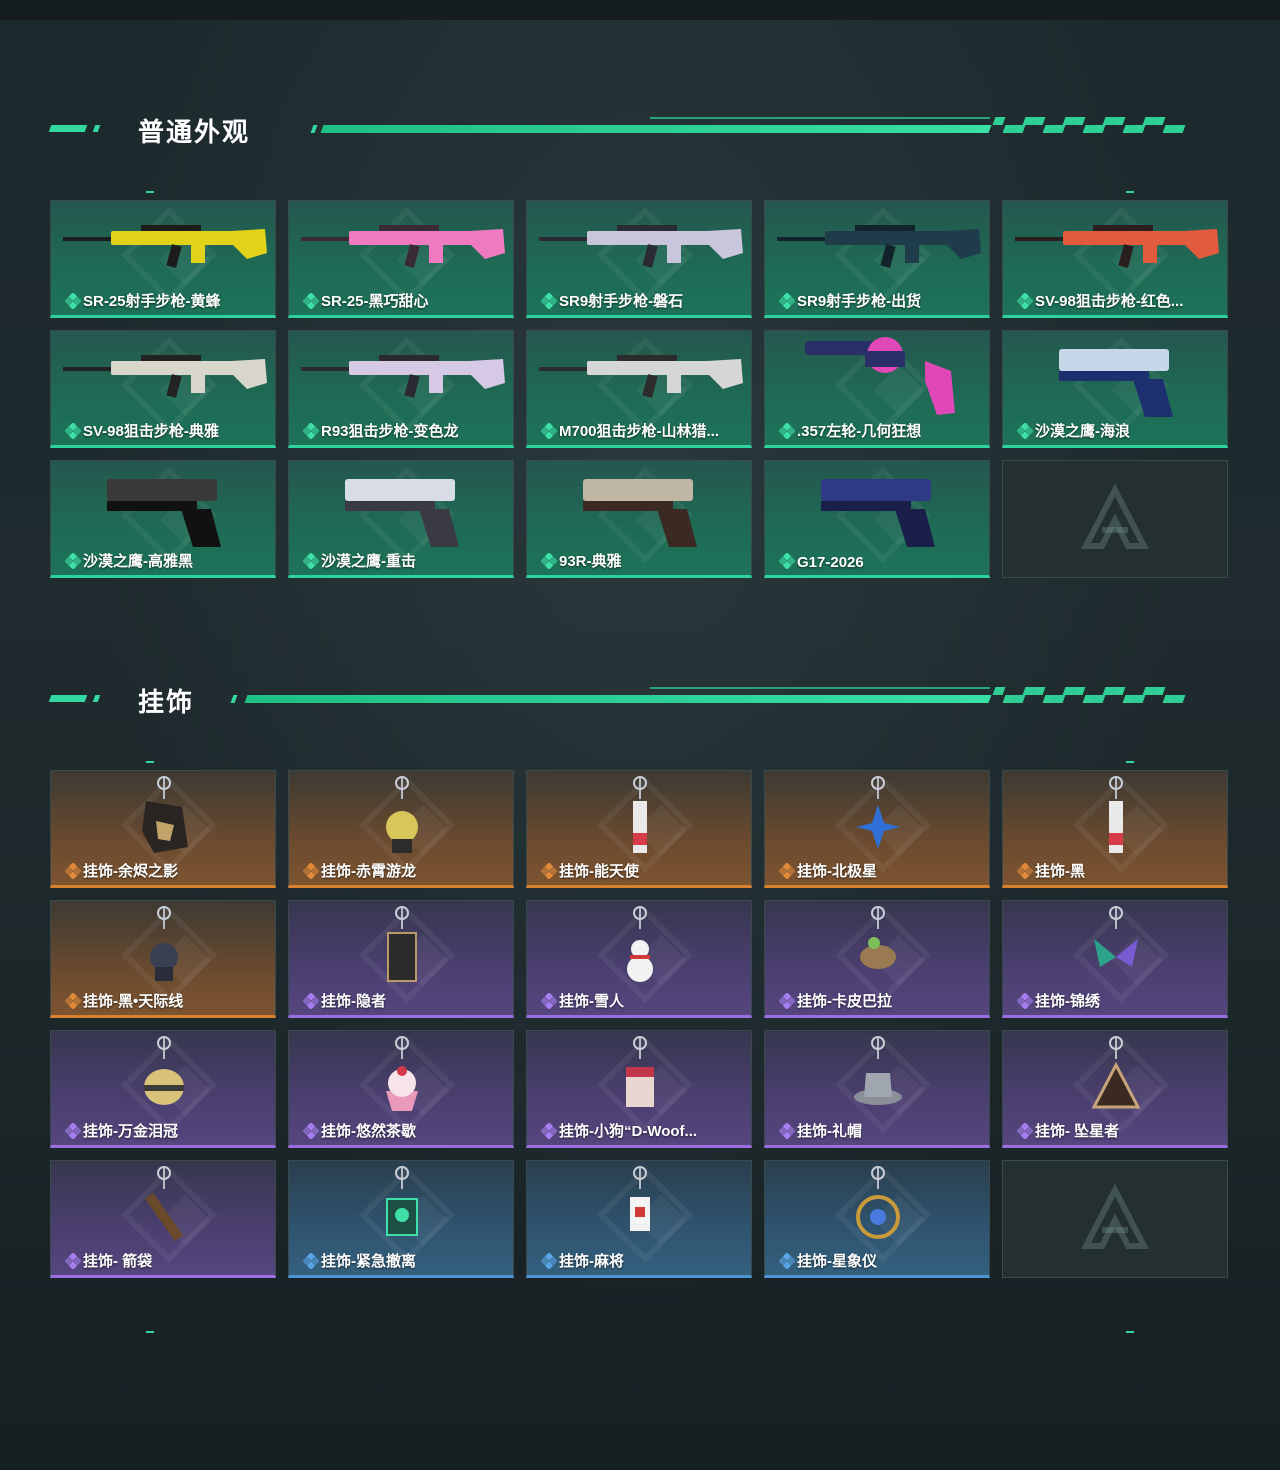  I want to click on charm-card: 挂饰-悠然茶歇, so click(401, 1089).